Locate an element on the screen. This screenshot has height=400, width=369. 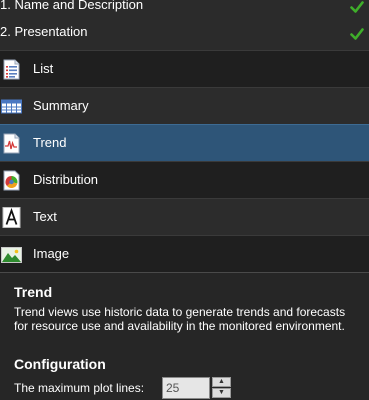
image-icon is located at coordinates (11, 255).